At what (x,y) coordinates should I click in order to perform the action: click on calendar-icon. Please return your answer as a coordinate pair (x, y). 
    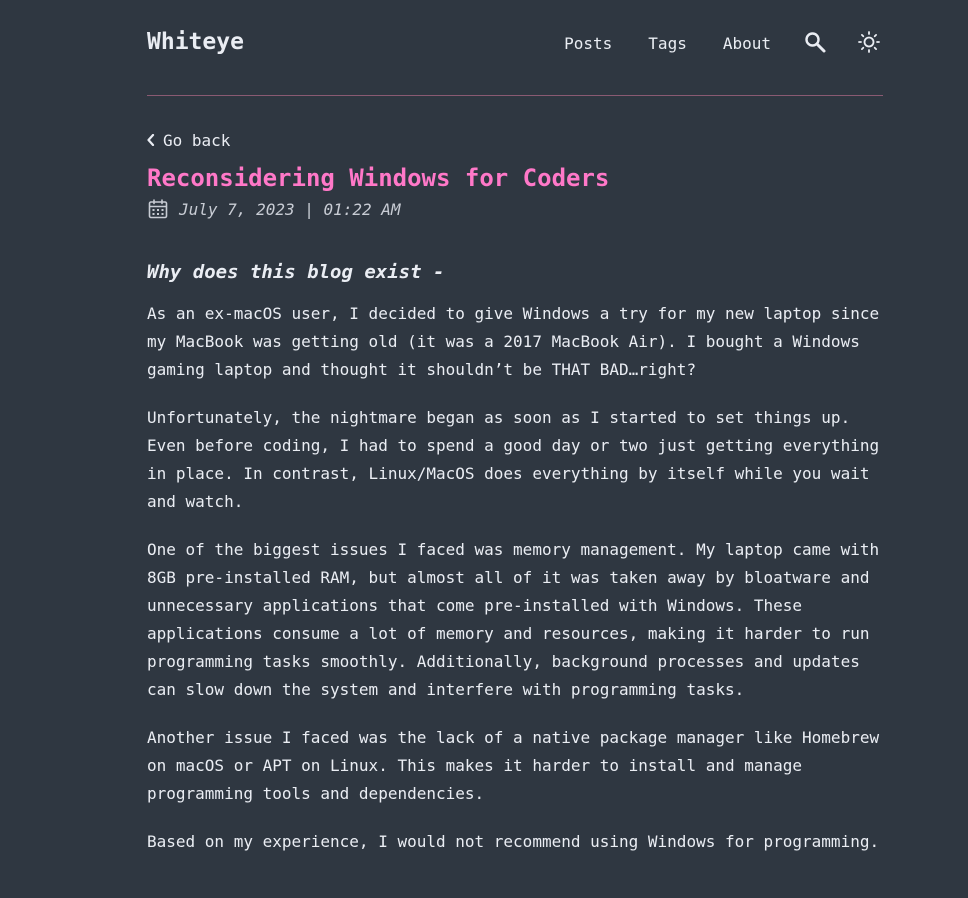
    Looking at the image, I should click on (158, 209).